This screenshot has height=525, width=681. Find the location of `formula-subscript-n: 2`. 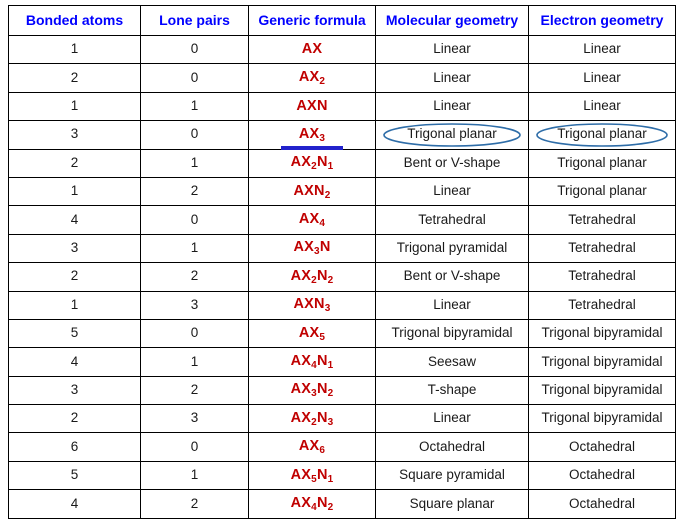

formula-subscript-n: 2 is located at coordinates (330, 507).